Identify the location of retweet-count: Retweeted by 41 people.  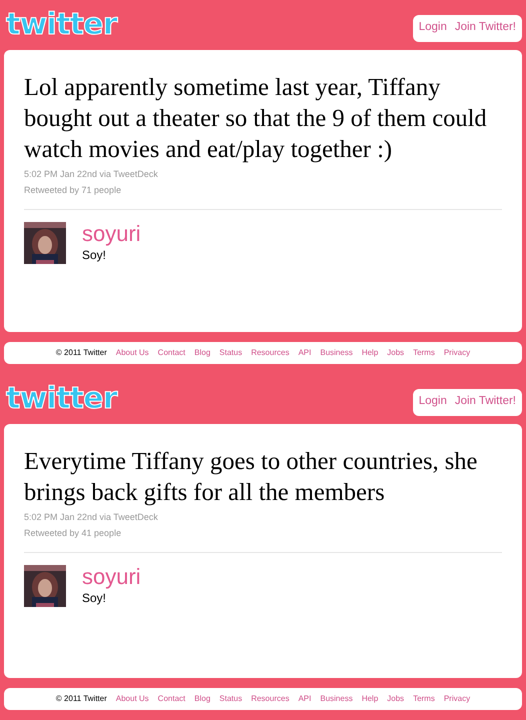
(73, 533).